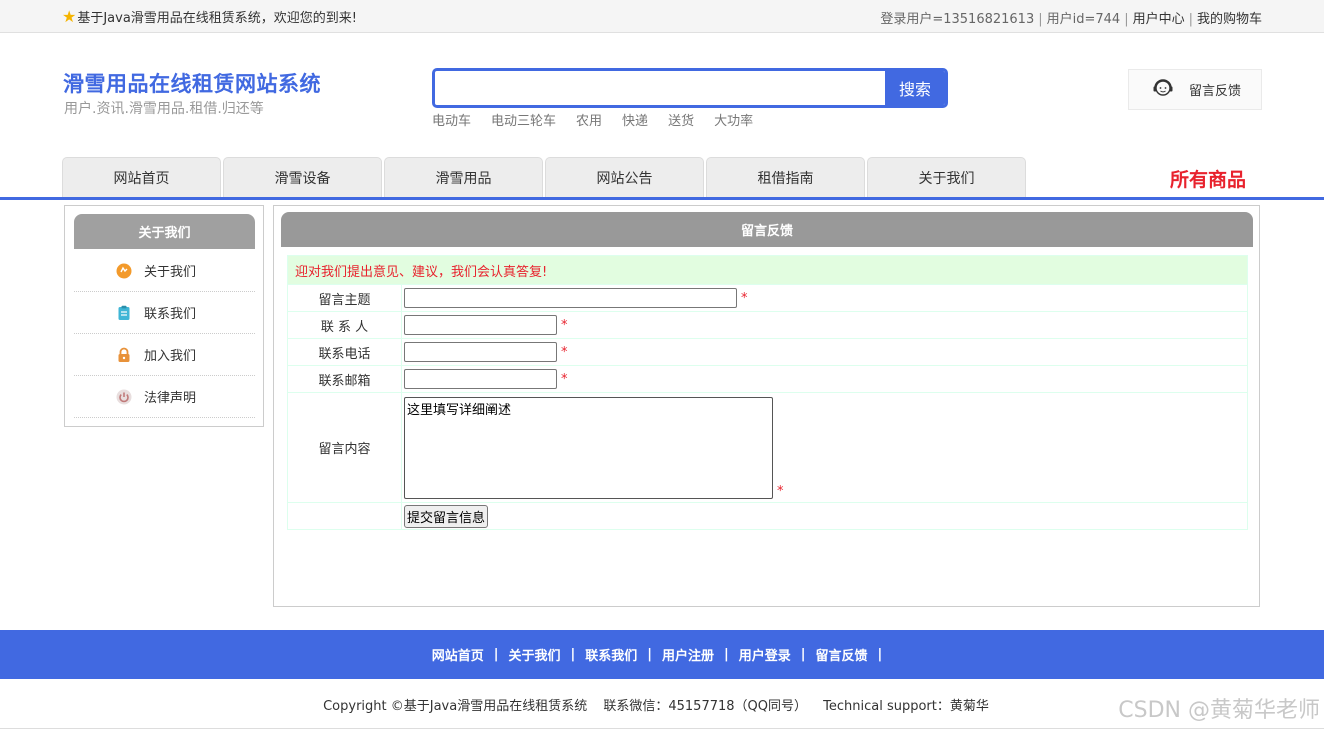  Describe the element at coordinates (141, 177) in the screenshot. I see `nav-item: 网站首页` at that location.